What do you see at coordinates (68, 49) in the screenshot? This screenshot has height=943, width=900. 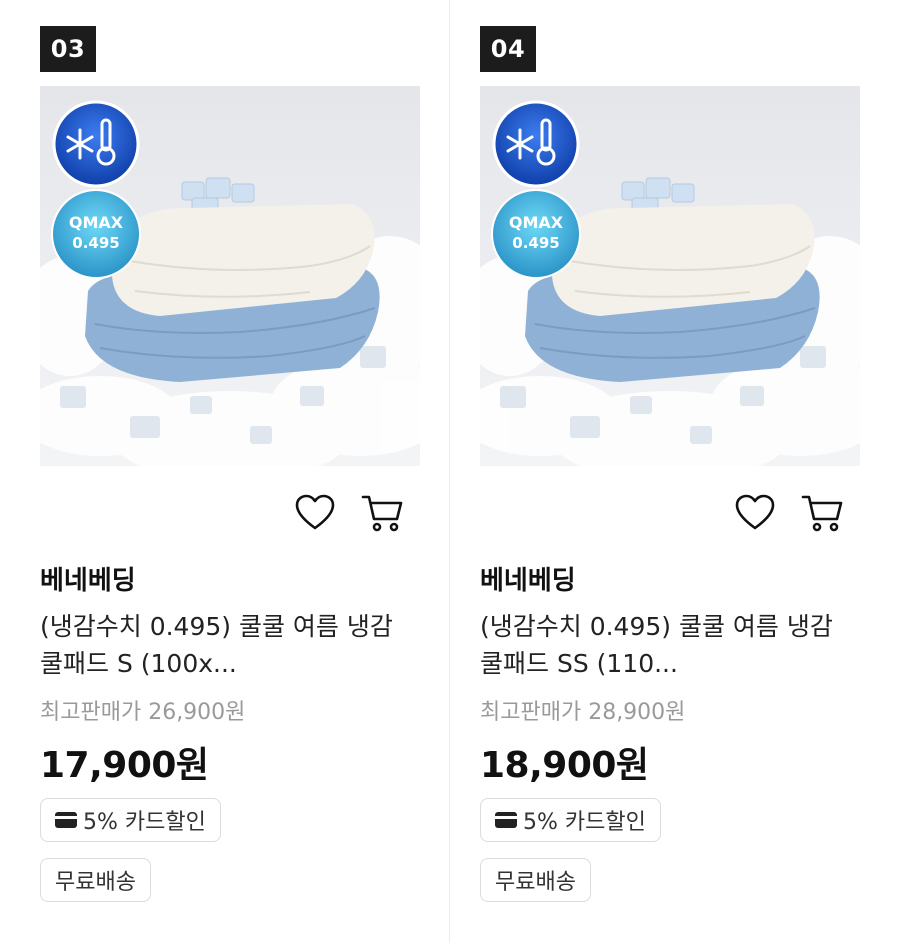 I see `rank-badge: 03` at bounding box center [68, 49].